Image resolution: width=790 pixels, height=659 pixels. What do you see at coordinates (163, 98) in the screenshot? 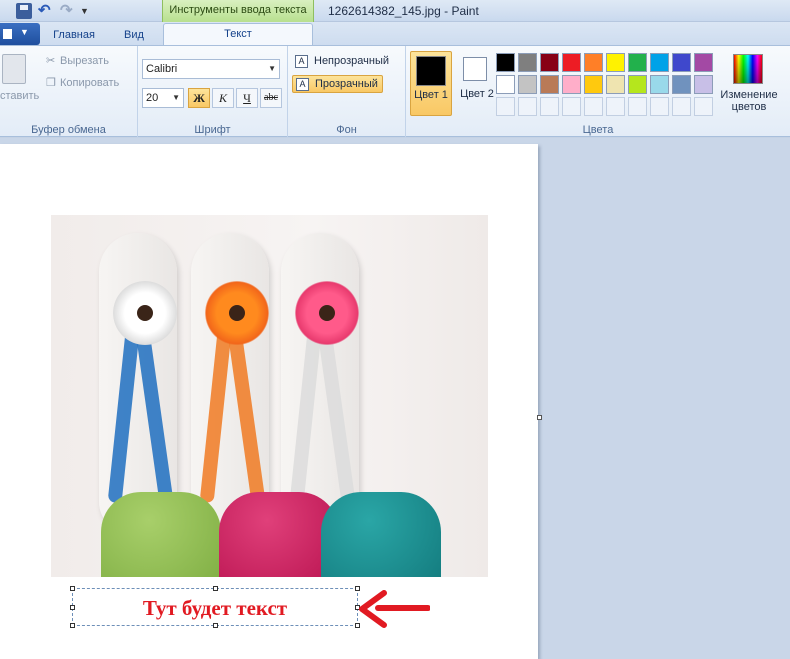
I see `font-size-select: 20 ▼` at bounding box center [163, 98].